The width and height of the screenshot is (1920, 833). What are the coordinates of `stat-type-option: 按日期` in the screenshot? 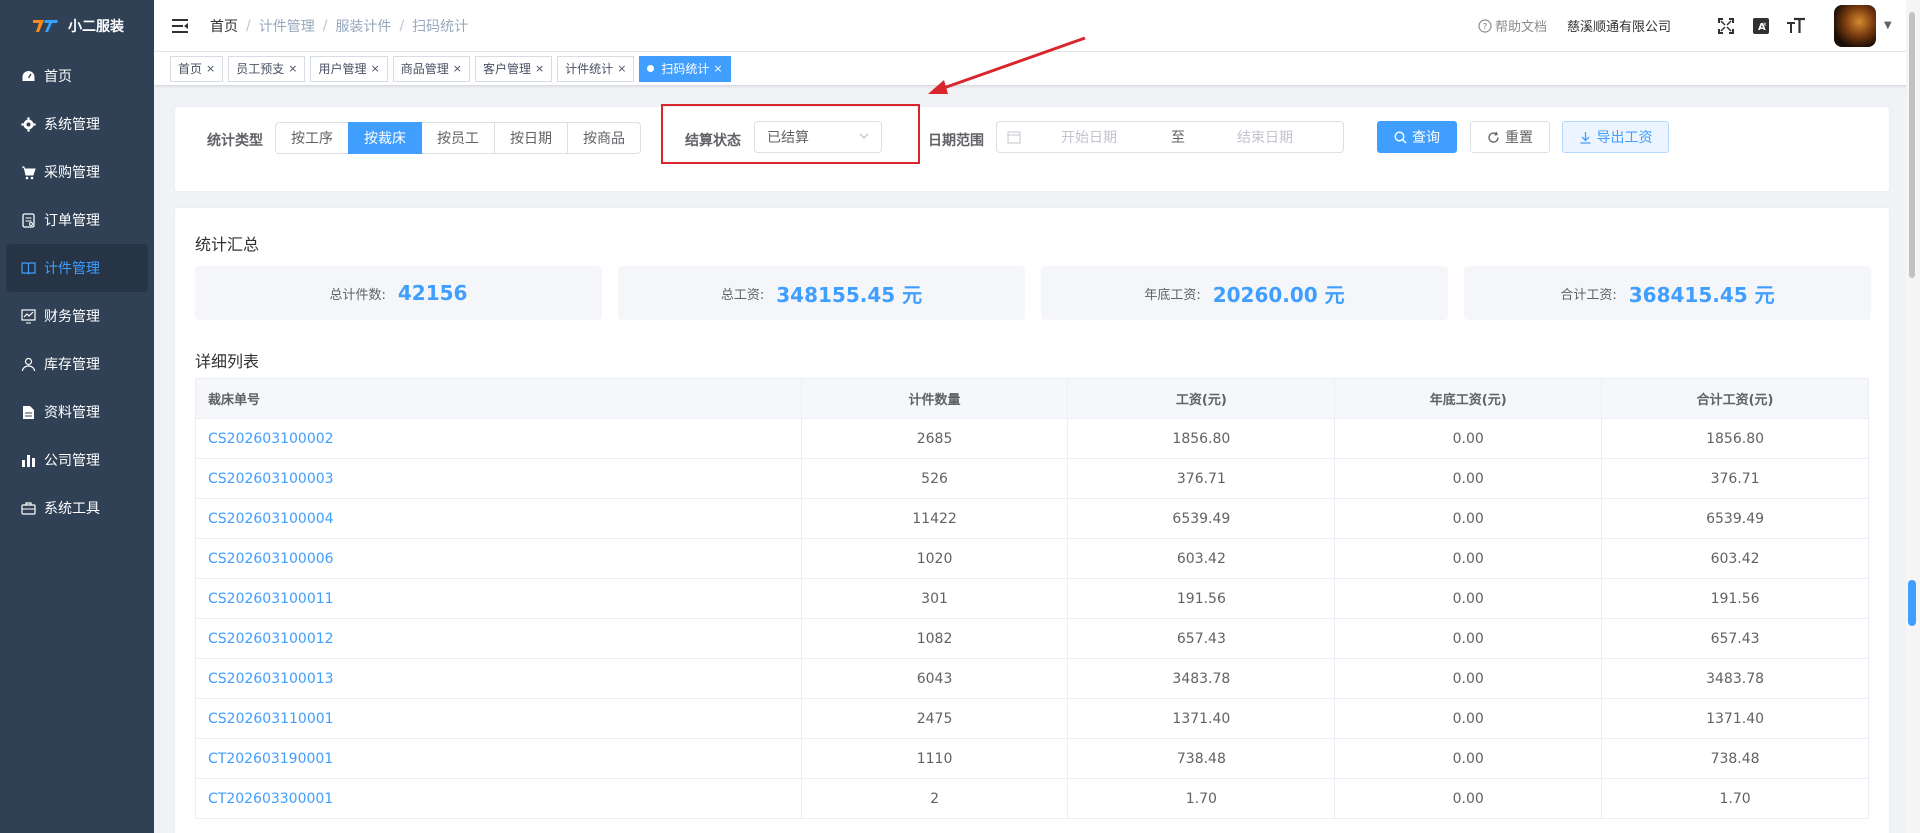 It's located at (531, 138).